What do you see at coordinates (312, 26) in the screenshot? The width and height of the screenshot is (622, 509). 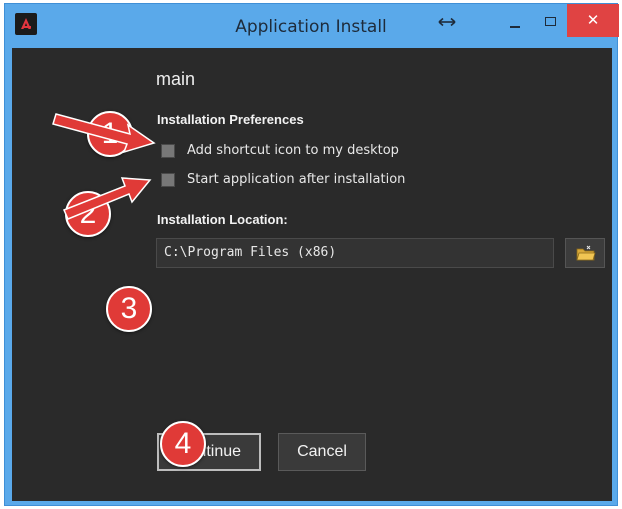 I see `title-bar: Application Install ✕` at bounding box center [312, 26].